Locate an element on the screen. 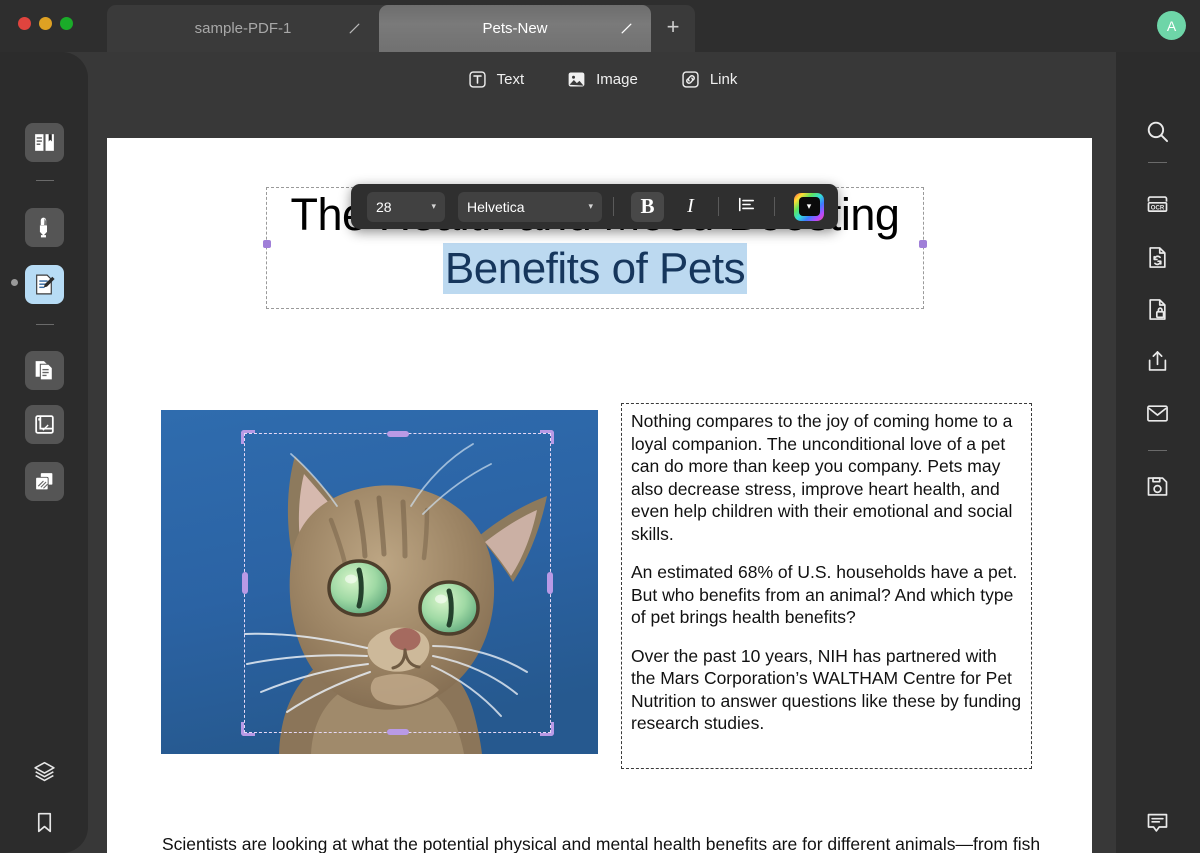 The image size is (1200, 853). right-sidebar: OCR is located at coordinates (1158, 452).